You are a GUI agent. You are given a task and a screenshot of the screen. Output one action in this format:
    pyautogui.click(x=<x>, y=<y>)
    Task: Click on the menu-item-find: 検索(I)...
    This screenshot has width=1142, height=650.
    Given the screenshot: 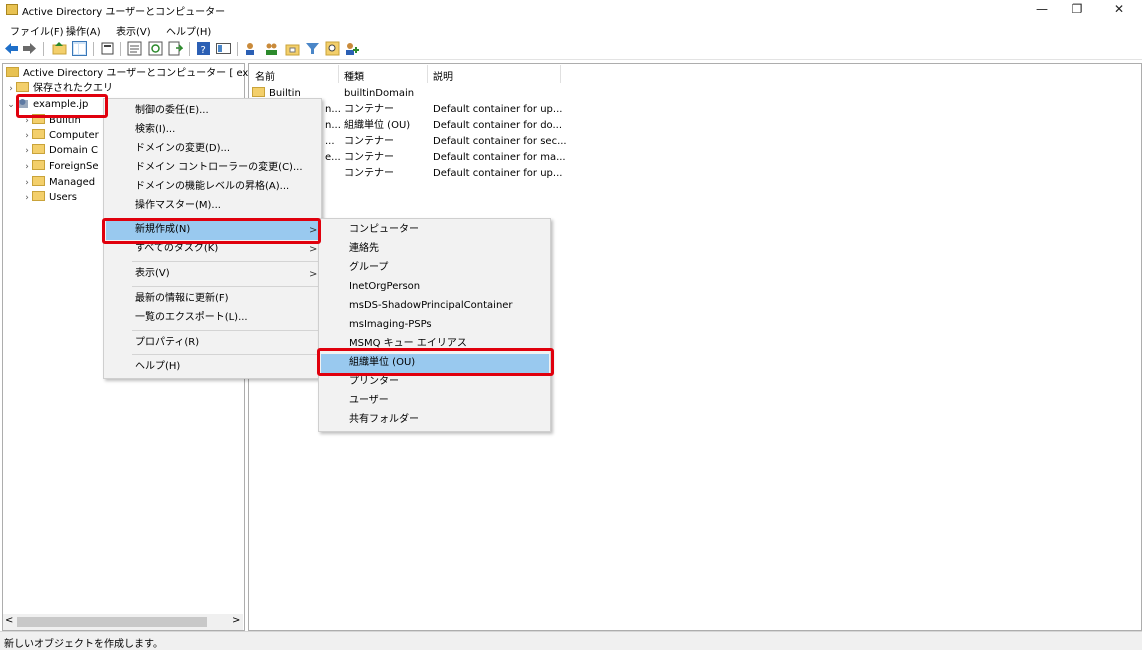 What is the action you would take?
    pyautogui.click(x=155, y=130)
    